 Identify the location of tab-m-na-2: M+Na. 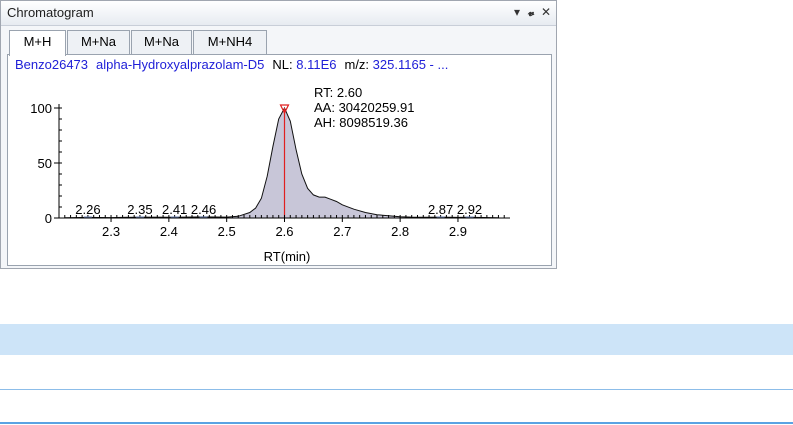
(161, 42).